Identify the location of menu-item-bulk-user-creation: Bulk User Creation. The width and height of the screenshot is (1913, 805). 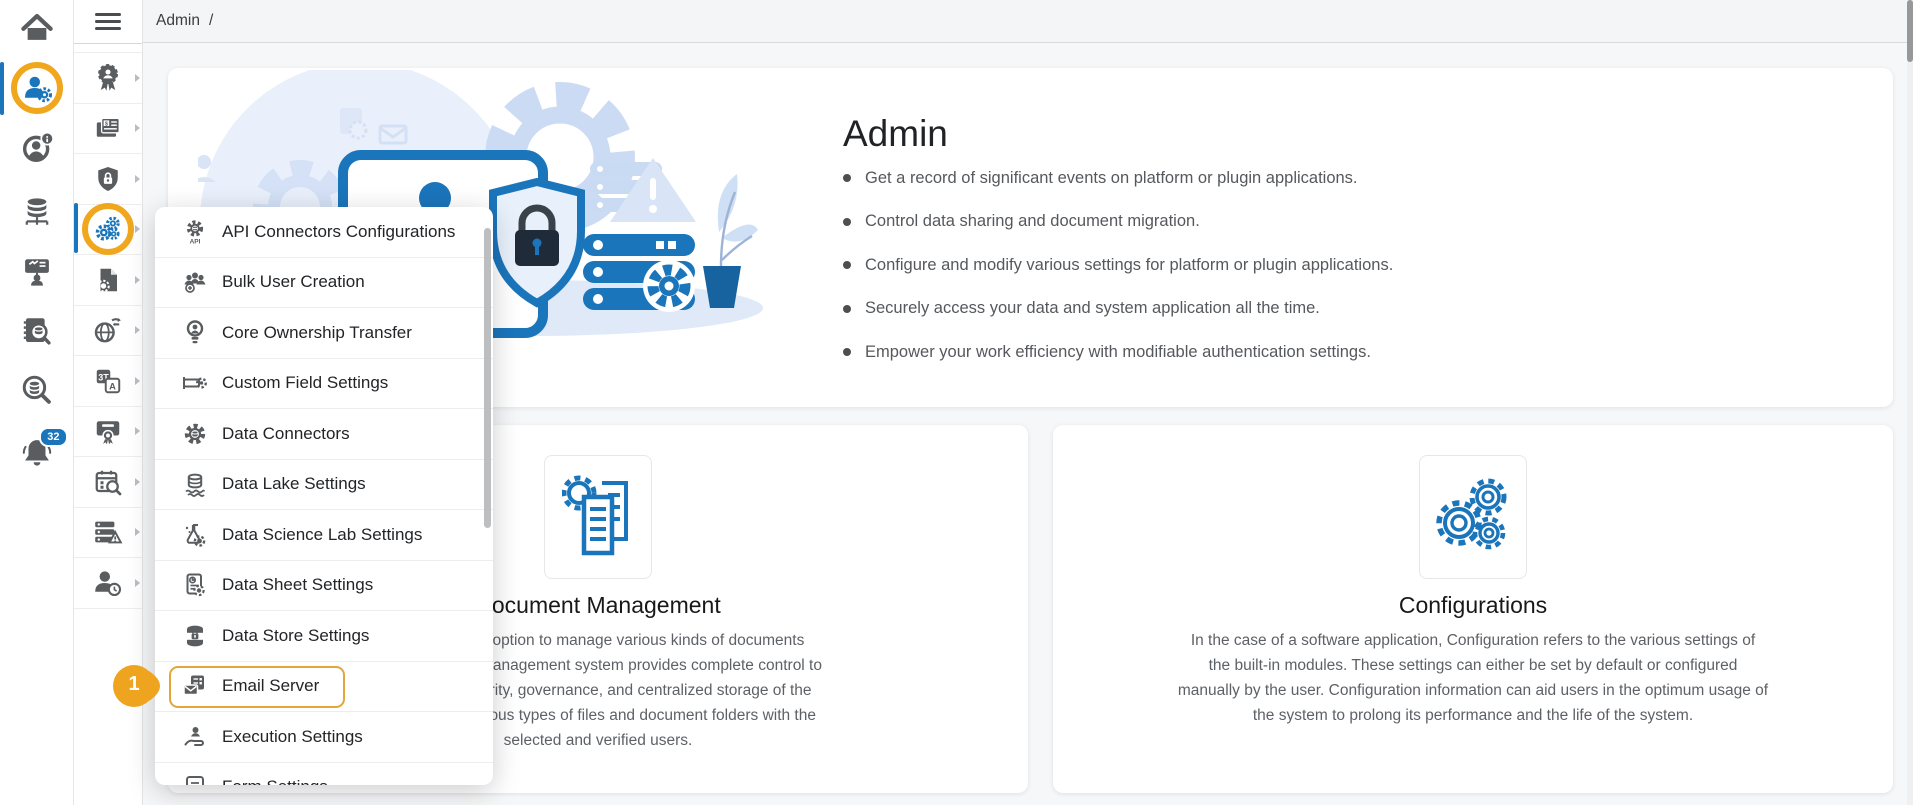
(324, 283).